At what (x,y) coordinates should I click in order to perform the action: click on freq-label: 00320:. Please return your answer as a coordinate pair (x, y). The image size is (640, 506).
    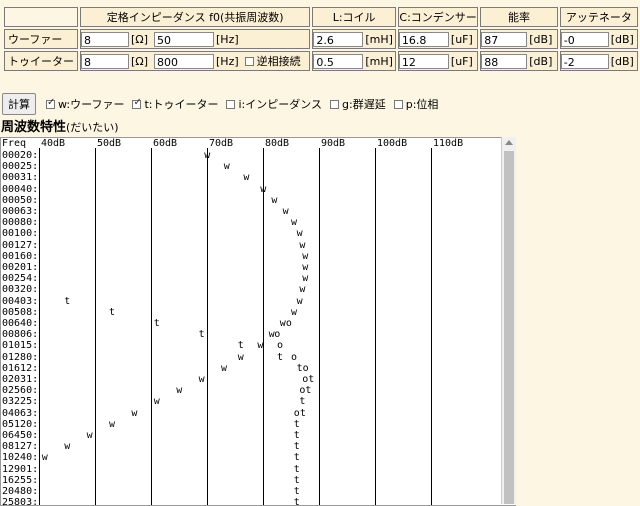
    Looking at the image, I should click on (20, 290).